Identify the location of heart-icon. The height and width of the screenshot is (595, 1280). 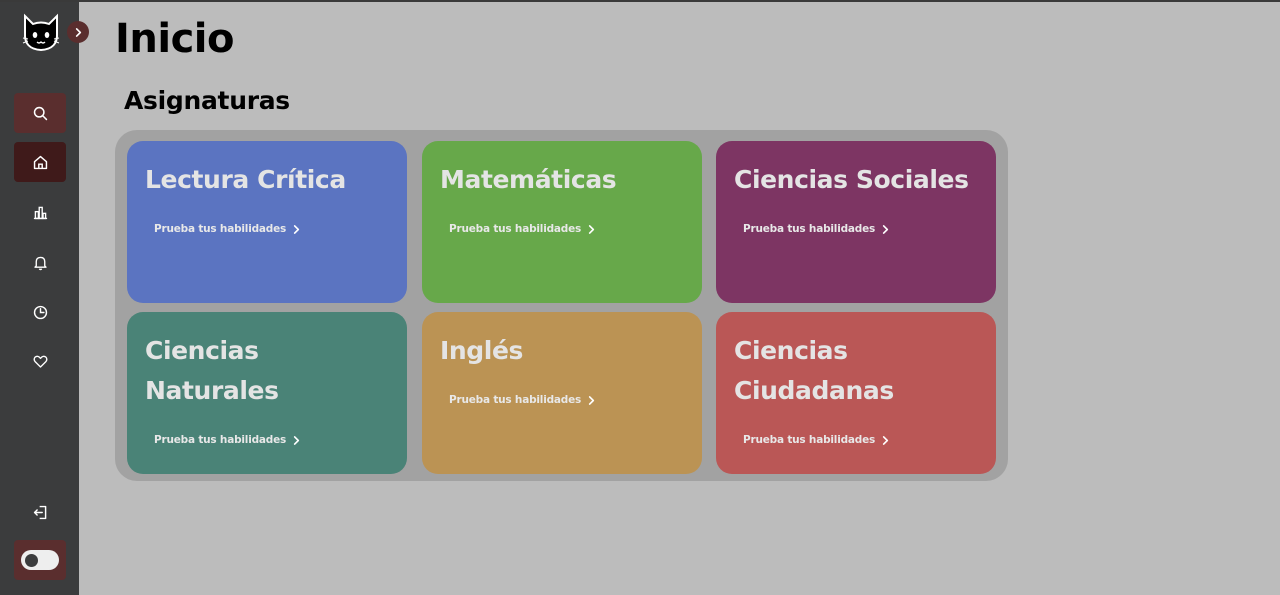
(40, 361).